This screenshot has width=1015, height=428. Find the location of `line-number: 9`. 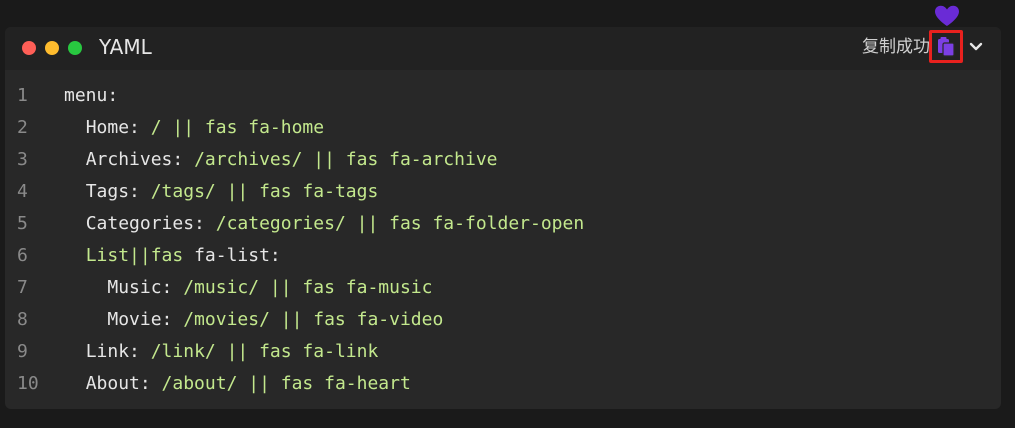

line-number: 9 is located at coordinates (22, 351).